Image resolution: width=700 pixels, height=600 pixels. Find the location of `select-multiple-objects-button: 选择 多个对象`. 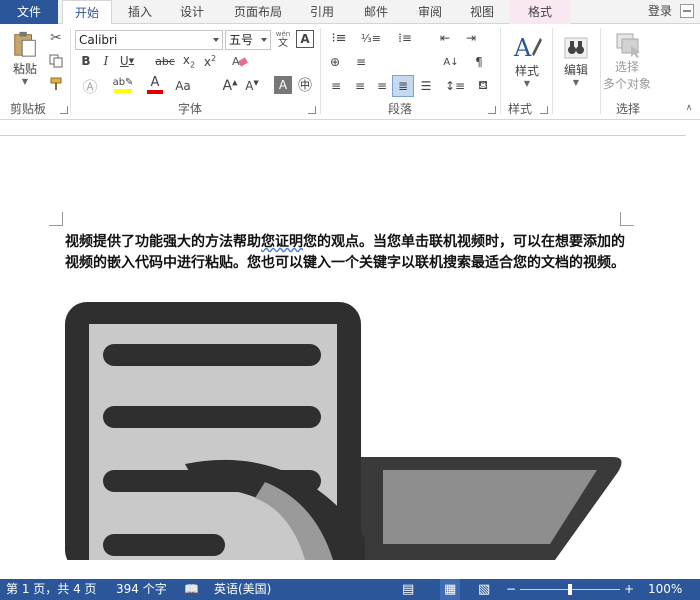

select-multiple-objects-button: 选择 多个对象 is located at coordinates (627, 61).